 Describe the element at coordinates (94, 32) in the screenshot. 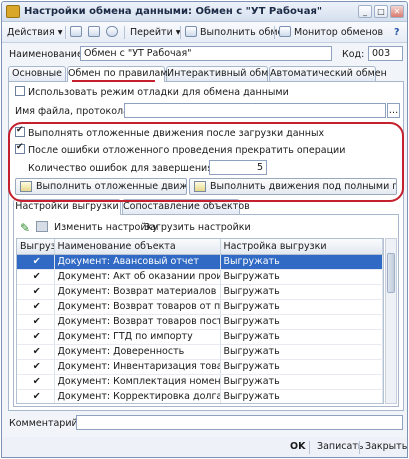

I see `save-close-icon` at that location.